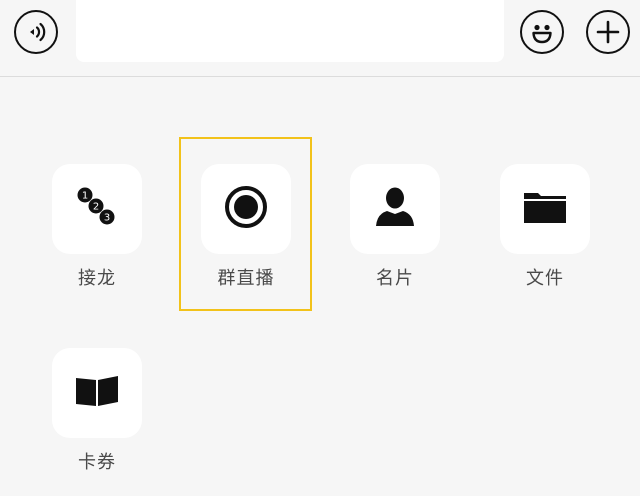  I want to click on tile-group-live-icon-box, so click(246, 209).